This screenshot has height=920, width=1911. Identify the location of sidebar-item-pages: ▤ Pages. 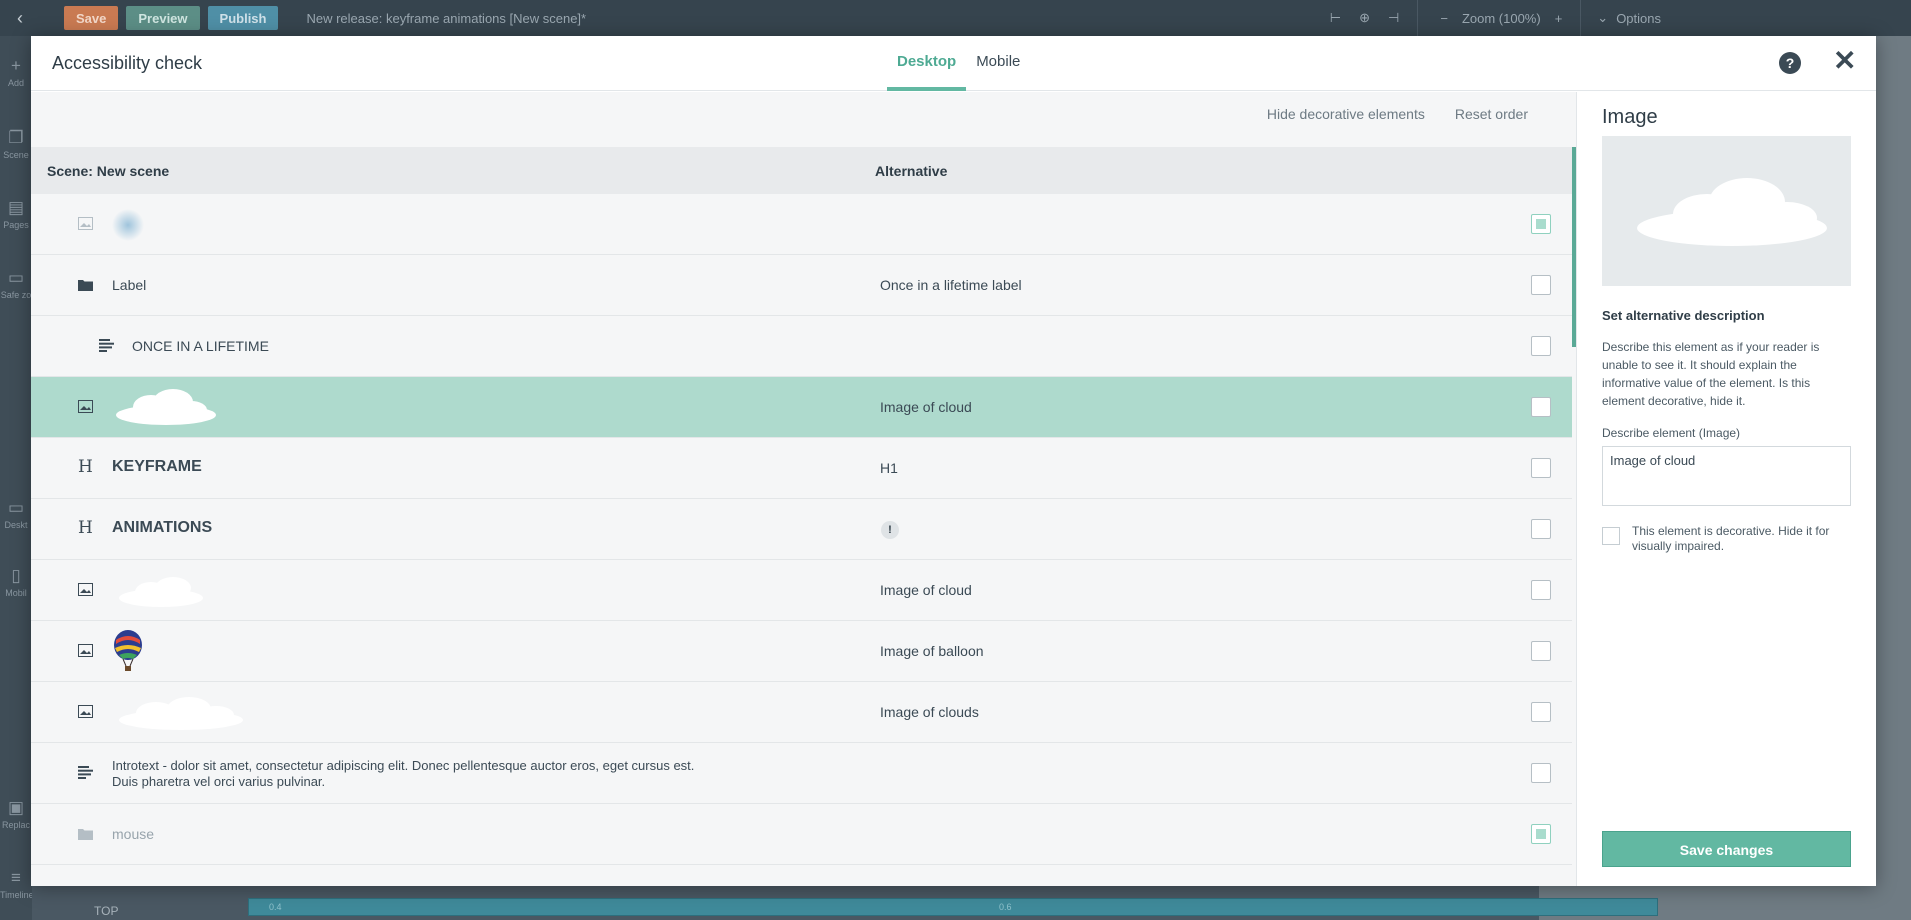
(16, 214).